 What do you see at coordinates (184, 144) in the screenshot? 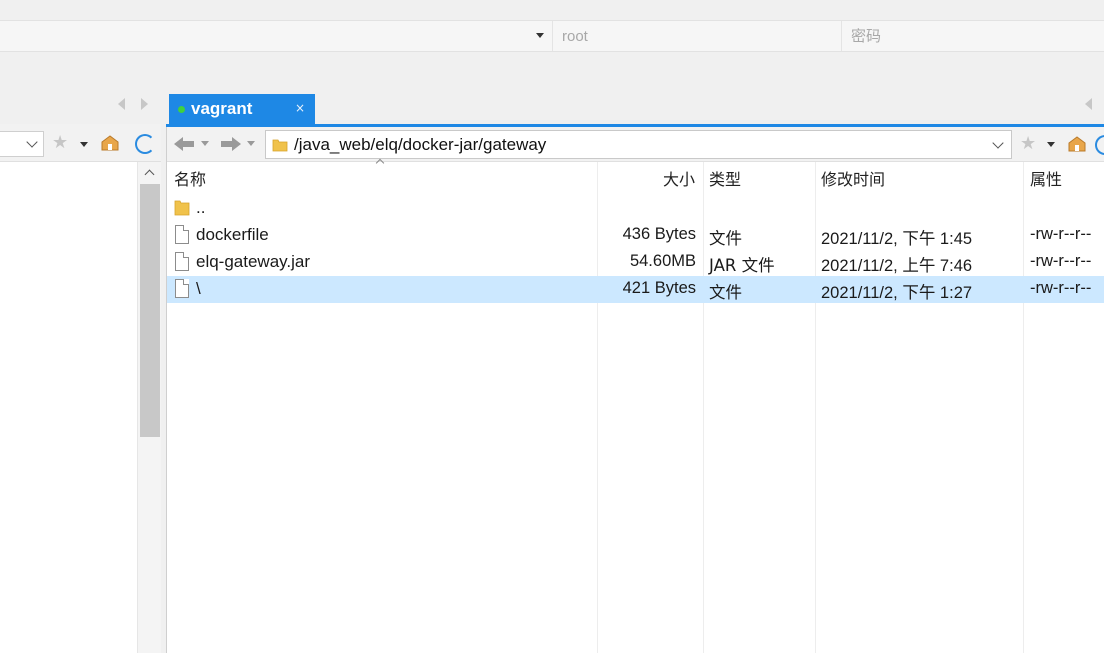
I see `back-arrow-icon` at bounding box center [184, 144].